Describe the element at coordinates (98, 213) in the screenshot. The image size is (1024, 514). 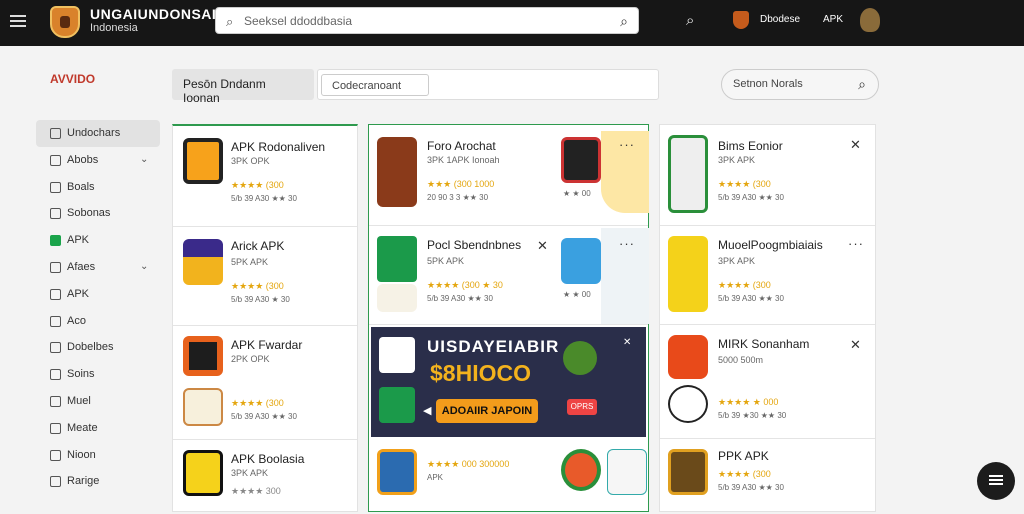
I see `sidebar-item: Sobonas` at that location.